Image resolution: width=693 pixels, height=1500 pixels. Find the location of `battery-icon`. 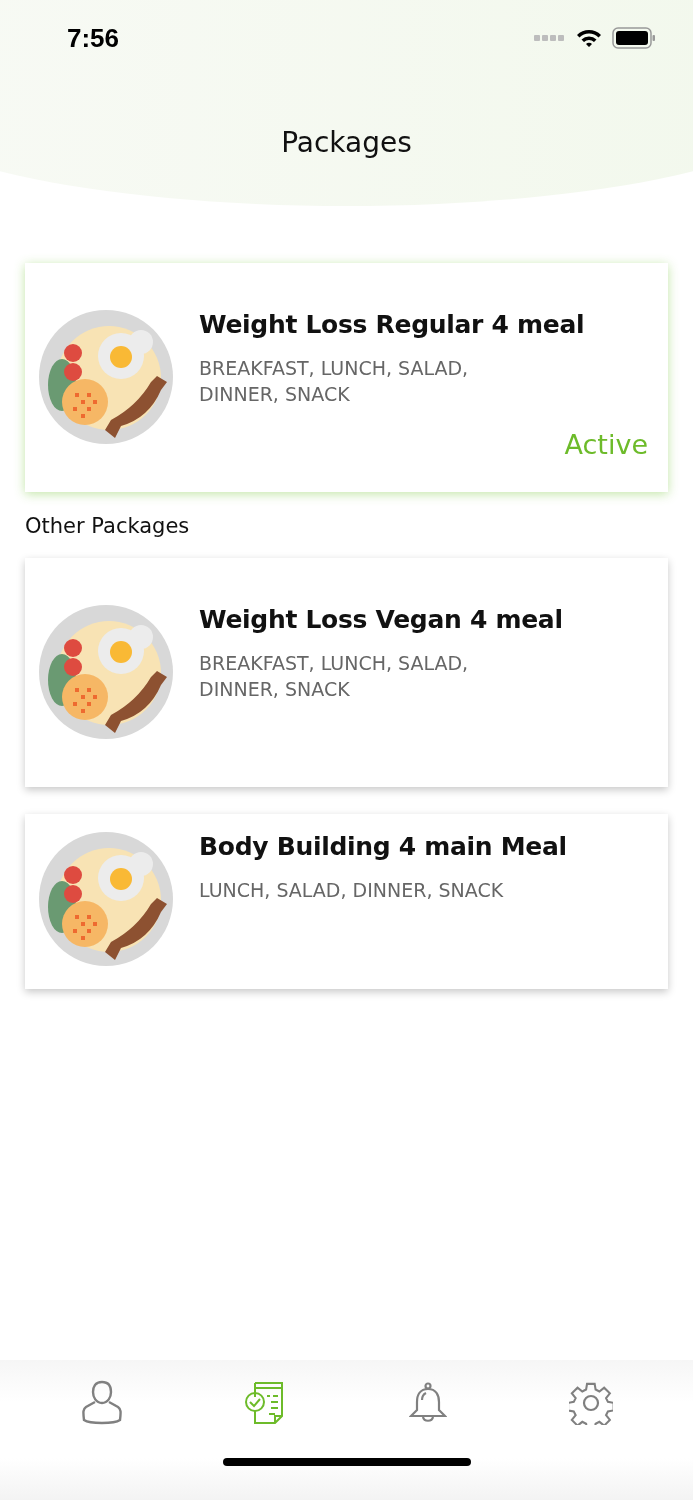

battery-icon is located at coordinates (634, 38).